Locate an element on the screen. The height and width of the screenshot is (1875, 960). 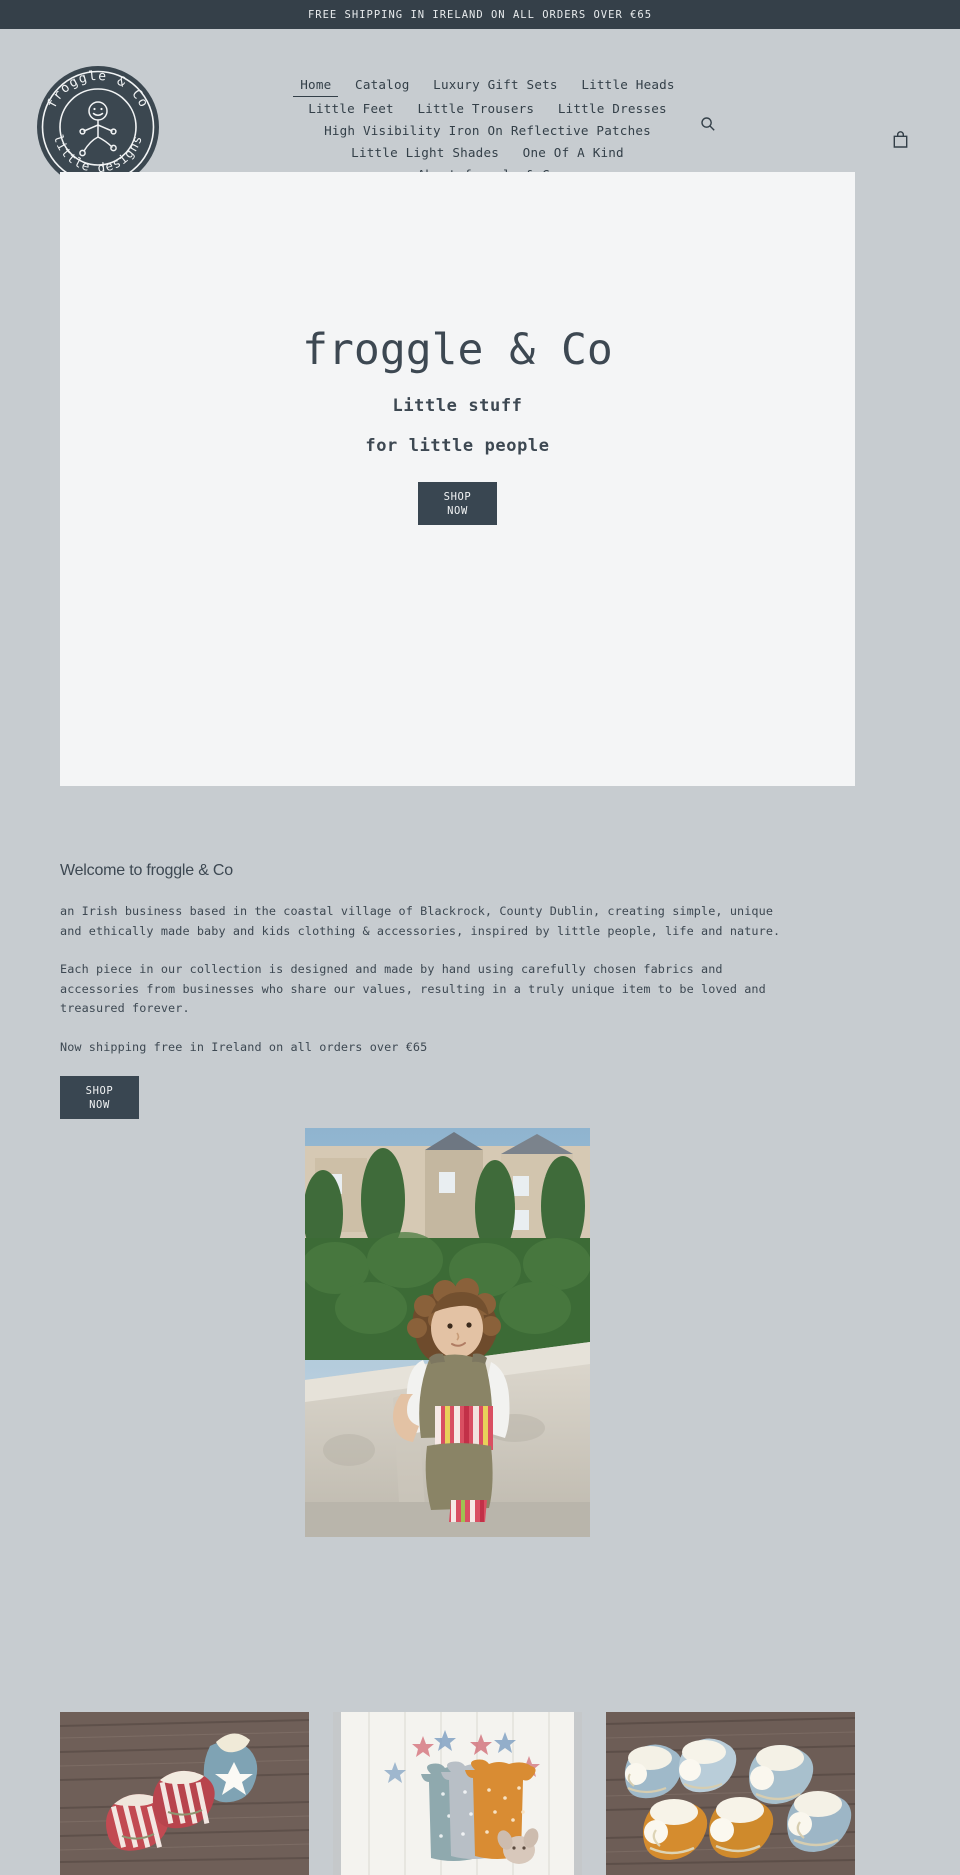
cart-button is located at coordinates (900, 139).